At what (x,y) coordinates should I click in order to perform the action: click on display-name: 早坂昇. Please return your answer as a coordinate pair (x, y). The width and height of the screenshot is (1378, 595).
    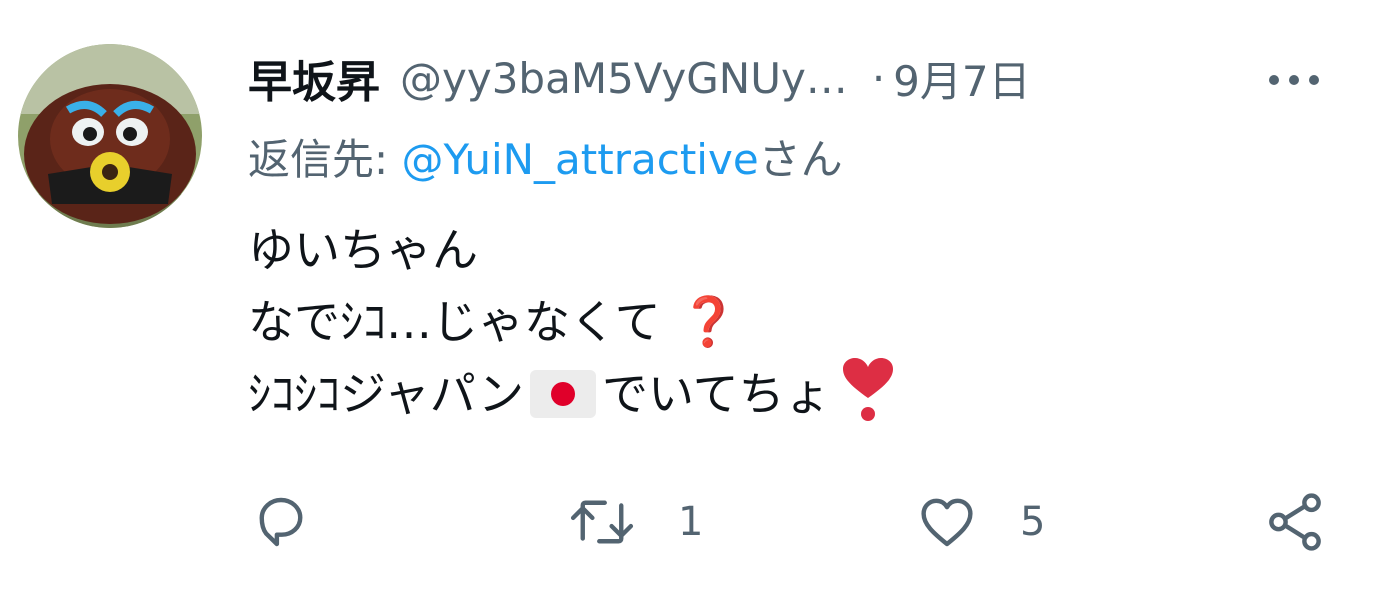
    Looking at the image, I should click on (314, 78).